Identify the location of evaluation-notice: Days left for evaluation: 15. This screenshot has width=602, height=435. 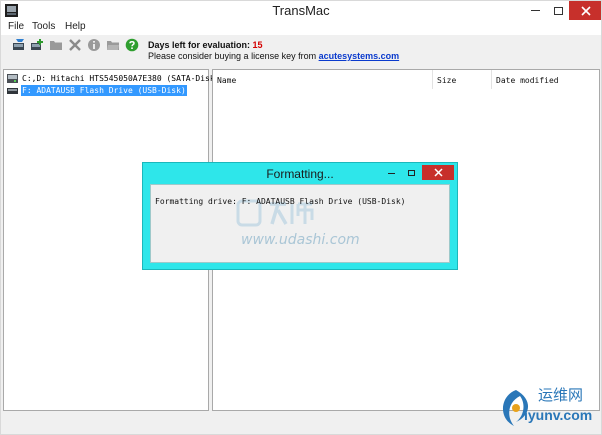
(205, 45).